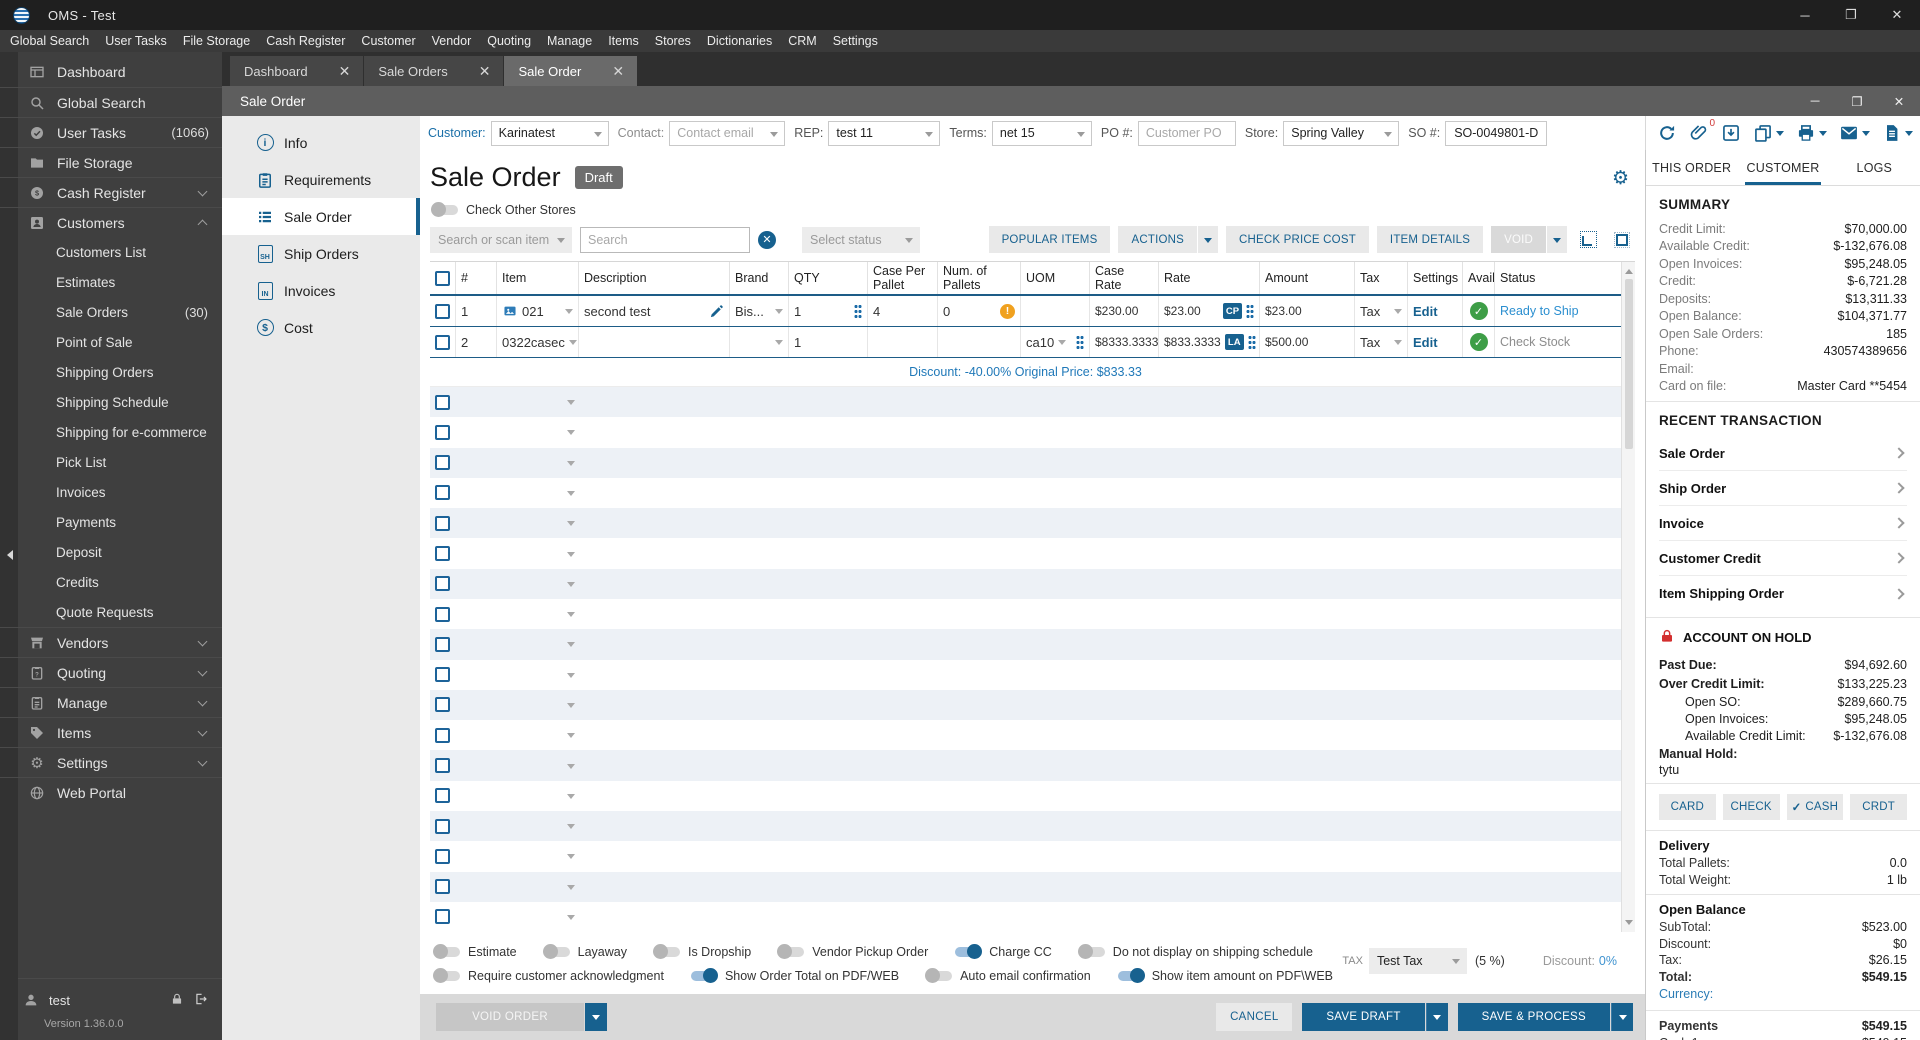  I want to click on document-tab: Sale Orders ✕, so click(434, 71).